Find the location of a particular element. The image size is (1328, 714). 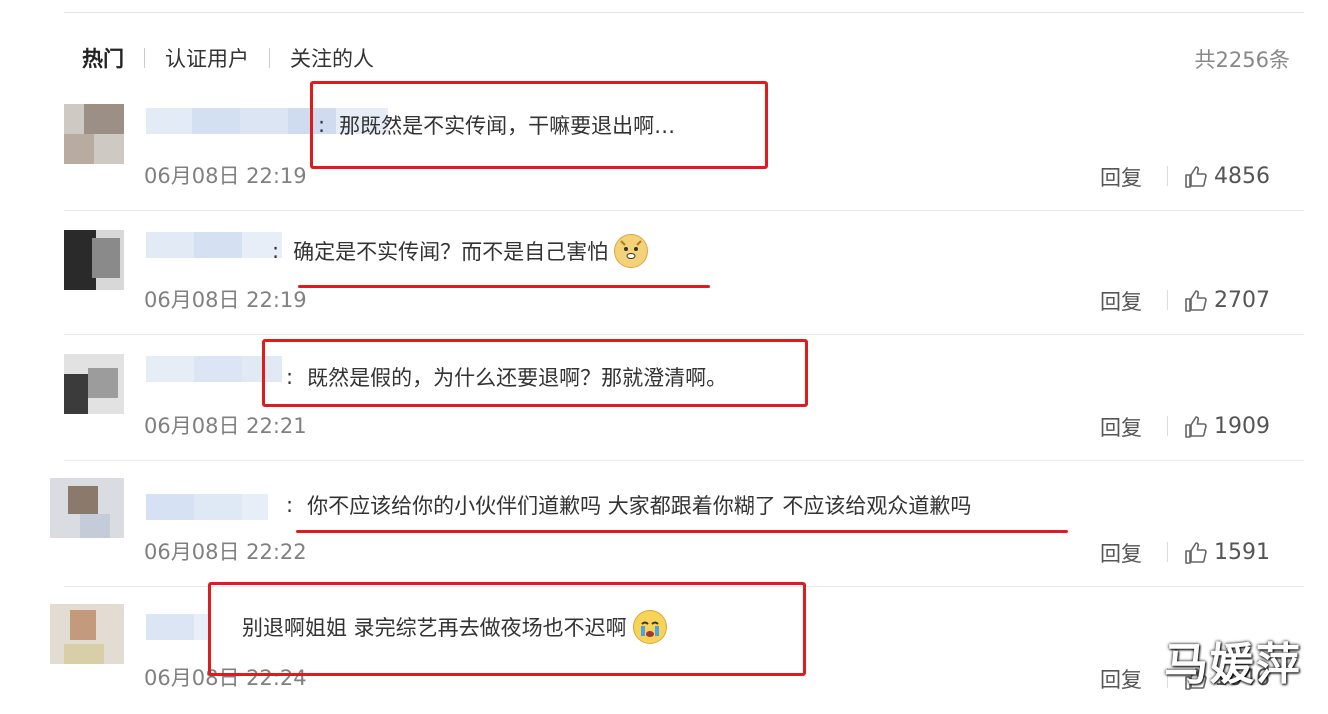

top-divider is located at coordinates (684, 12).